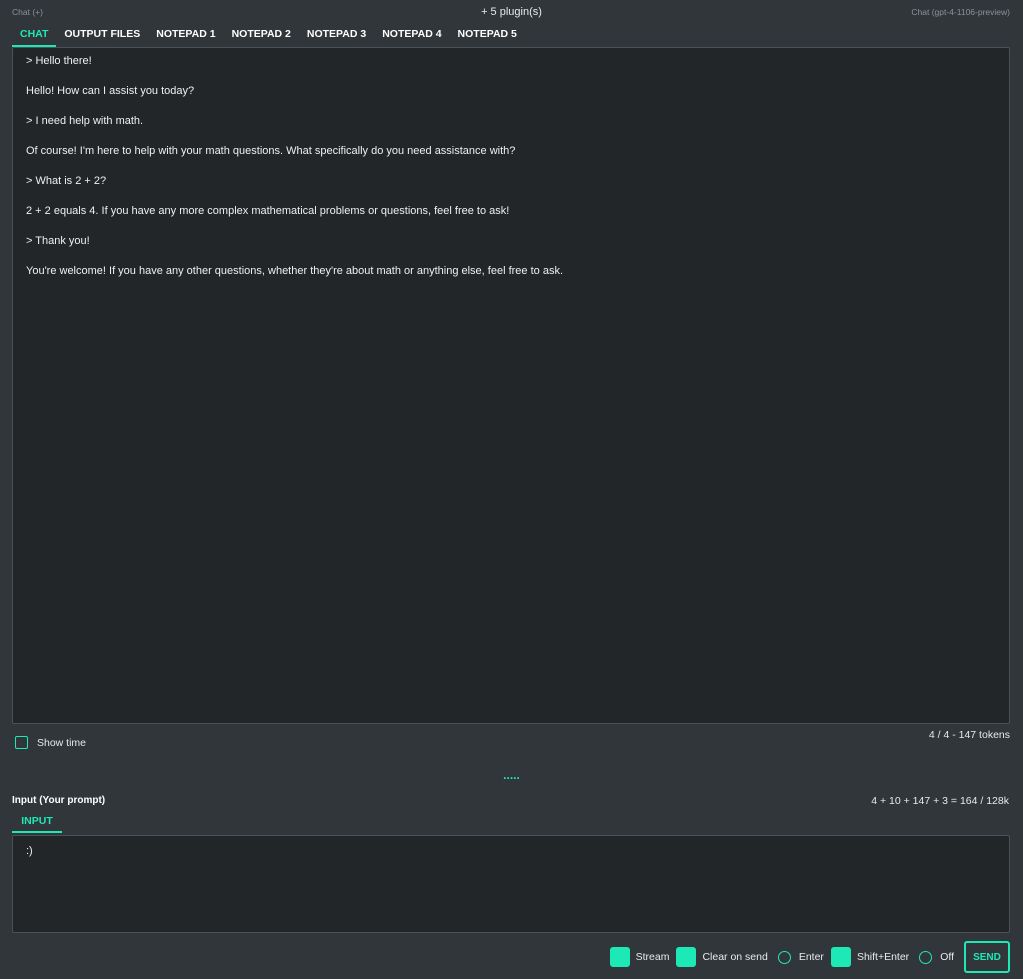 This screenshot has width=1023, height=979. Describe the element at coordinates (185, 36) in the screenshot. I see `tab-notepad-1: NOTEPAD 1` at that location.